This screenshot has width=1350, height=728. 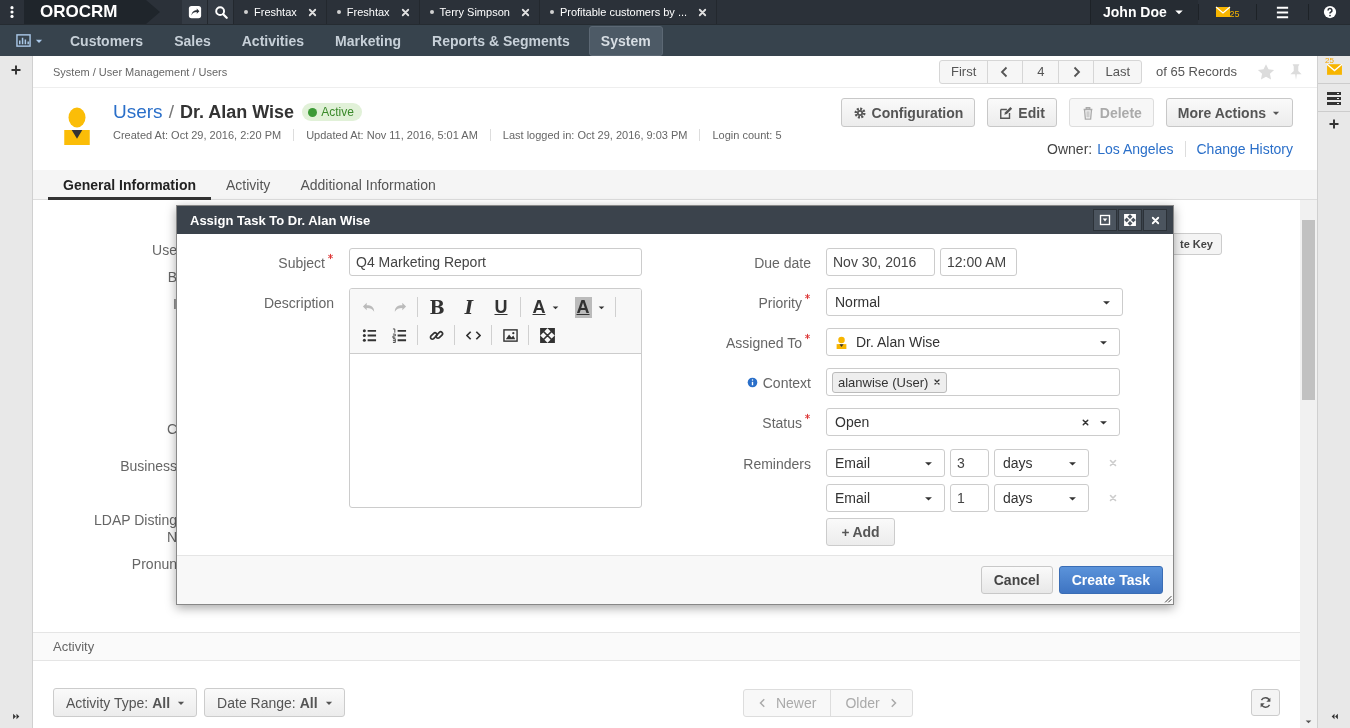 I want to click on date-field: Nov 30, 2016, so click(x=880, y=262).